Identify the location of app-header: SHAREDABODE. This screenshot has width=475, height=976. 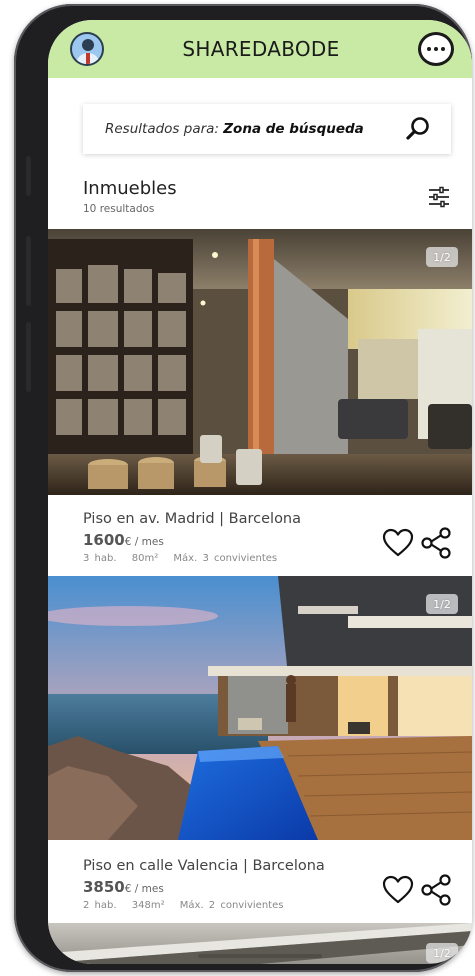
(260, 49).